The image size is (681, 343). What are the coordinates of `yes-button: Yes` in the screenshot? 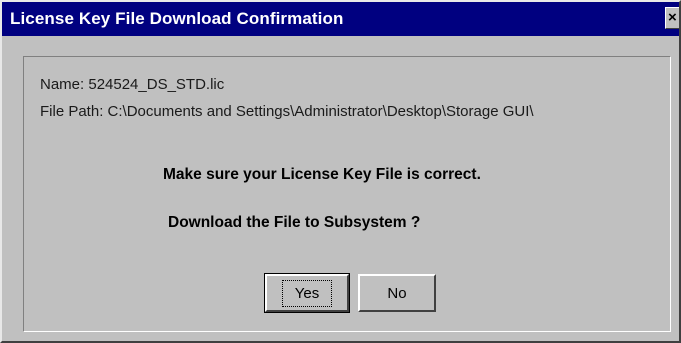 It's located at (307, 293).